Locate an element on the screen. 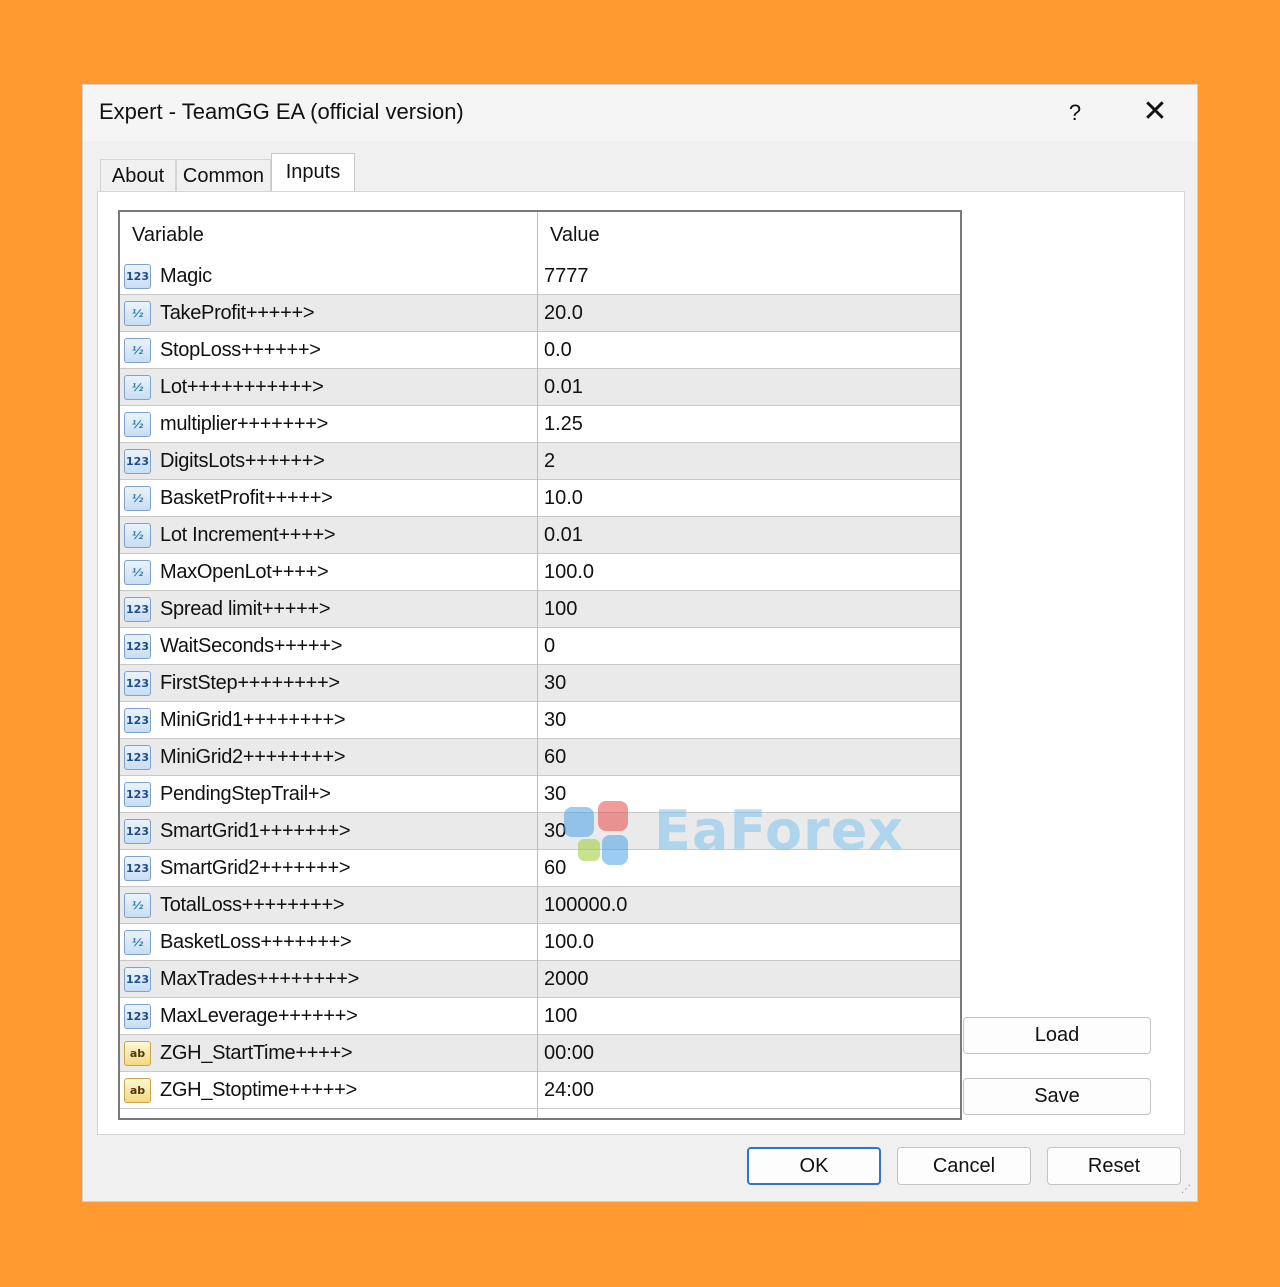 This screenshot has height=1287, width=1280. variable-name: MiniGrid1++++++++> is located at coordinates (253, 720).